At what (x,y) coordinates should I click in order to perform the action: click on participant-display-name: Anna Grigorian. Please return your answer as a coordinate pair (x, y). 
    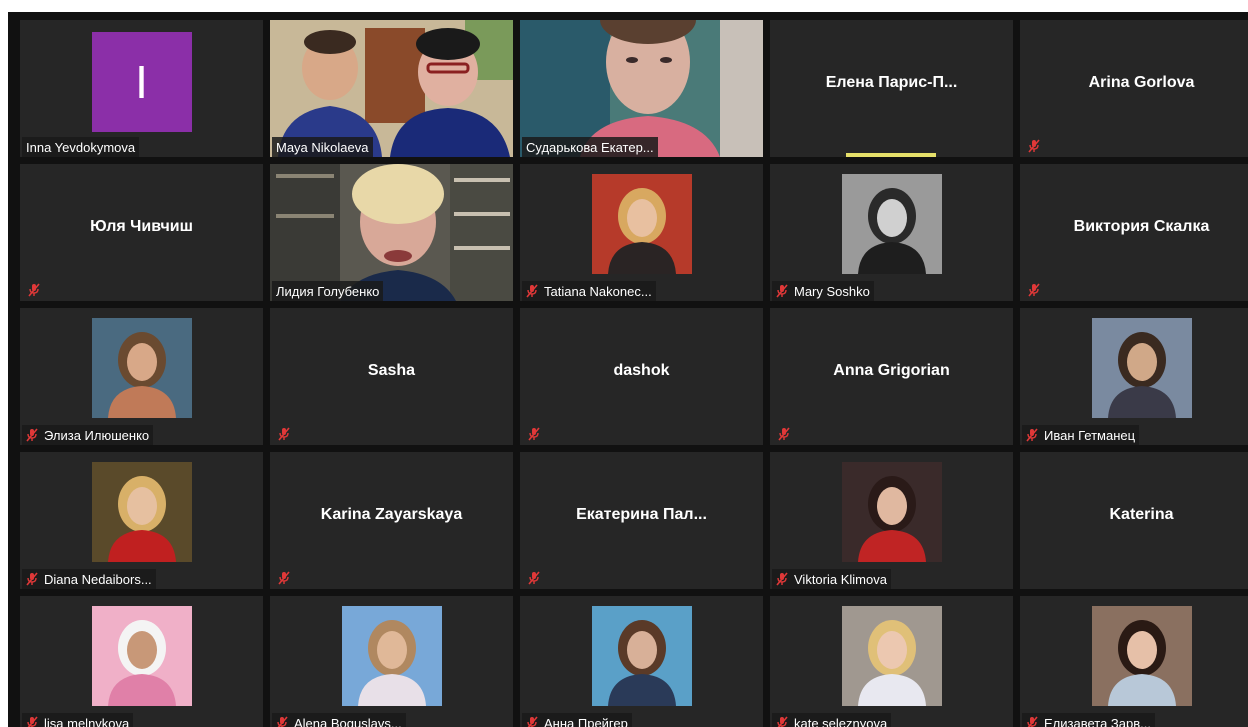
    Looking at the image, I should click on (891, 370).